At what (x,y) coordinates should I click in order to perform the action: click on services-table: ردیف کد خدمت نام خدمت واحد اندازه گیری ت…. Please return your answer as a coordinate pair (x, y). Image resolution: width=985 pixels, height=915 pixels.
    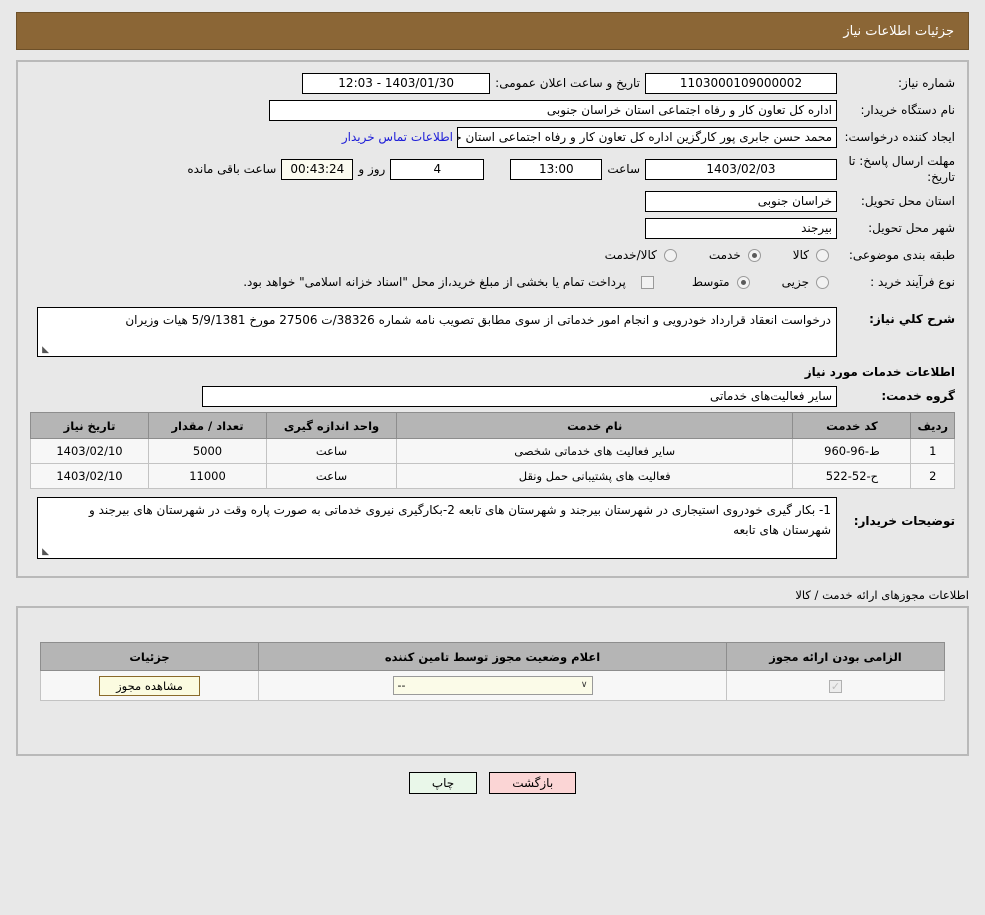
    Looking at the image, I should click on (492, 451).